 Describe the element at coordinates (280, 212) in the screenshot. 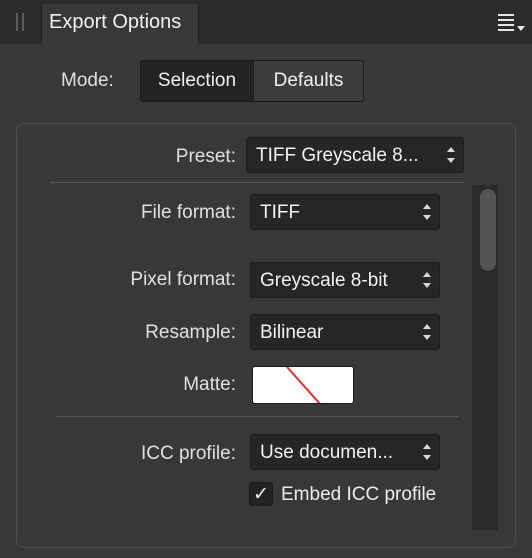

I see `file-format-value: TIFF` at that location.